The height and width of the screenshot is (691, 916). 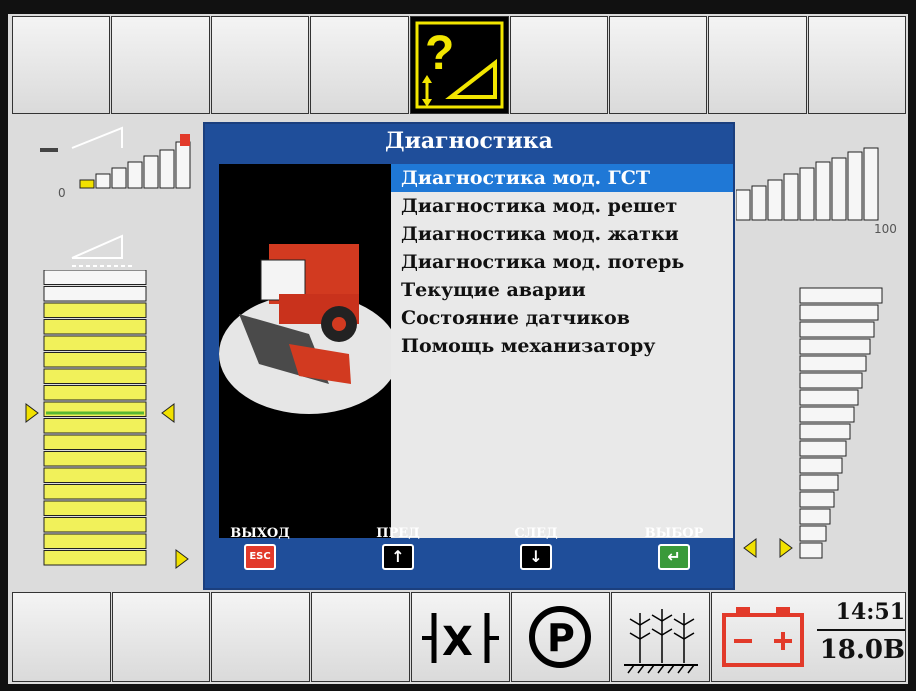 I want to click on status-cell: 14:51 18.0В, so click(x=808, y=637).